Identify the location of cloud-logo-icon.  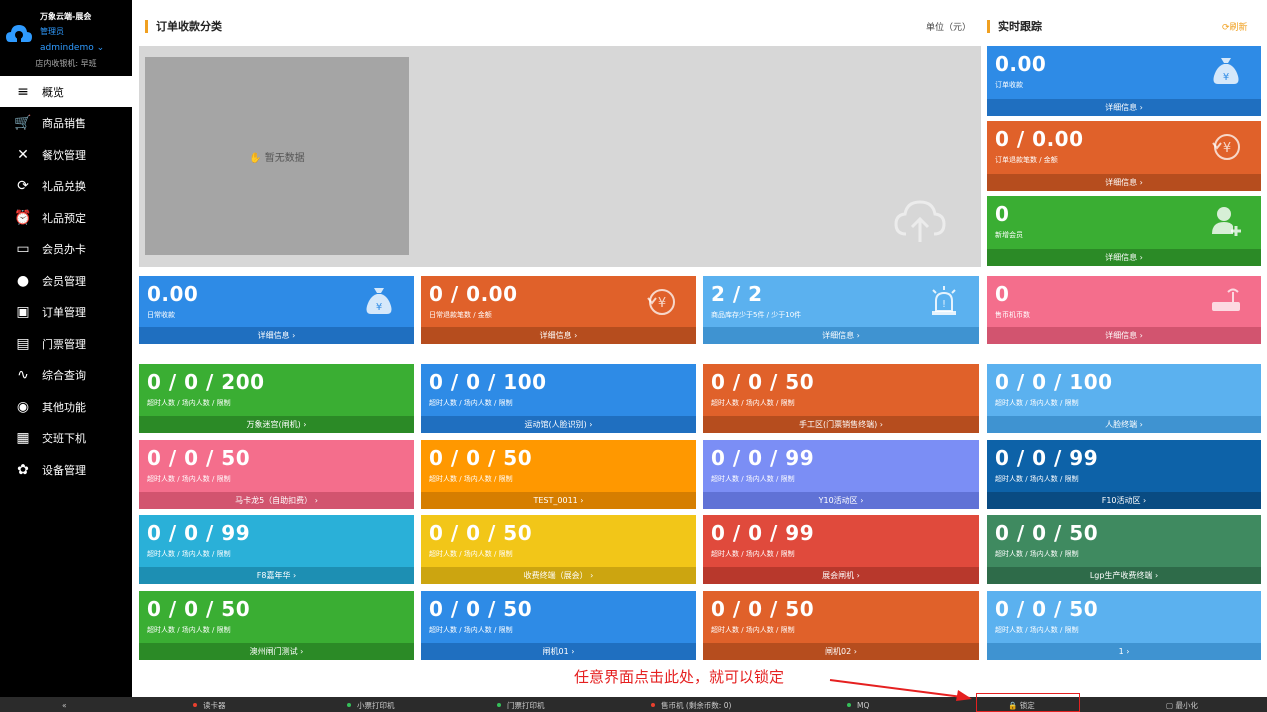
(19, 33).